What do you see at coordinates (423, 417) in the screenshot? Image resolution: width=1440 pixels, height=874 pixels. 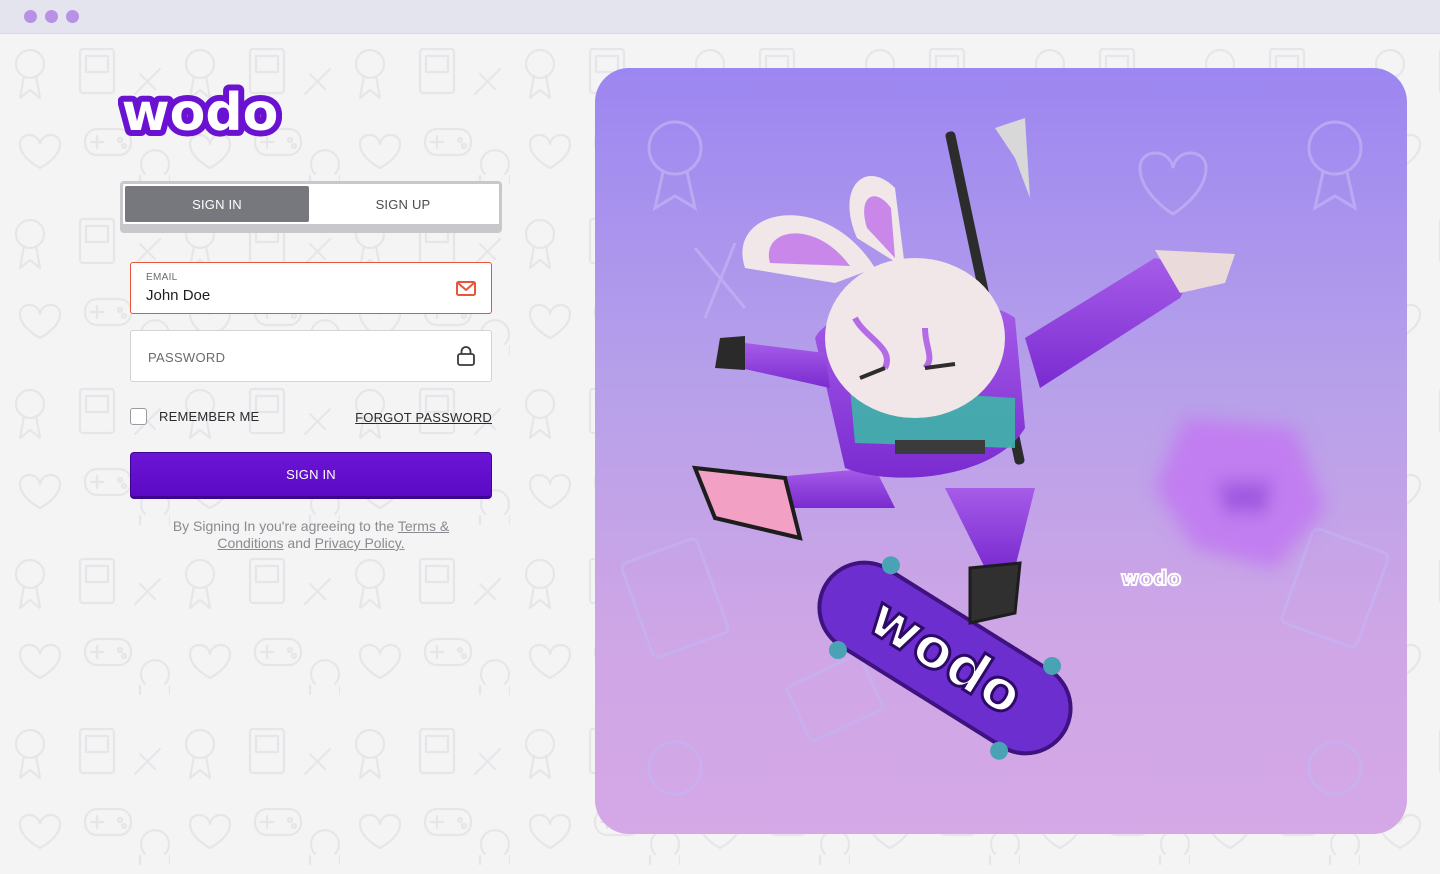 I see `forgot-password-link: FORGOT PASSWORD` at bounding box center [423, 417].